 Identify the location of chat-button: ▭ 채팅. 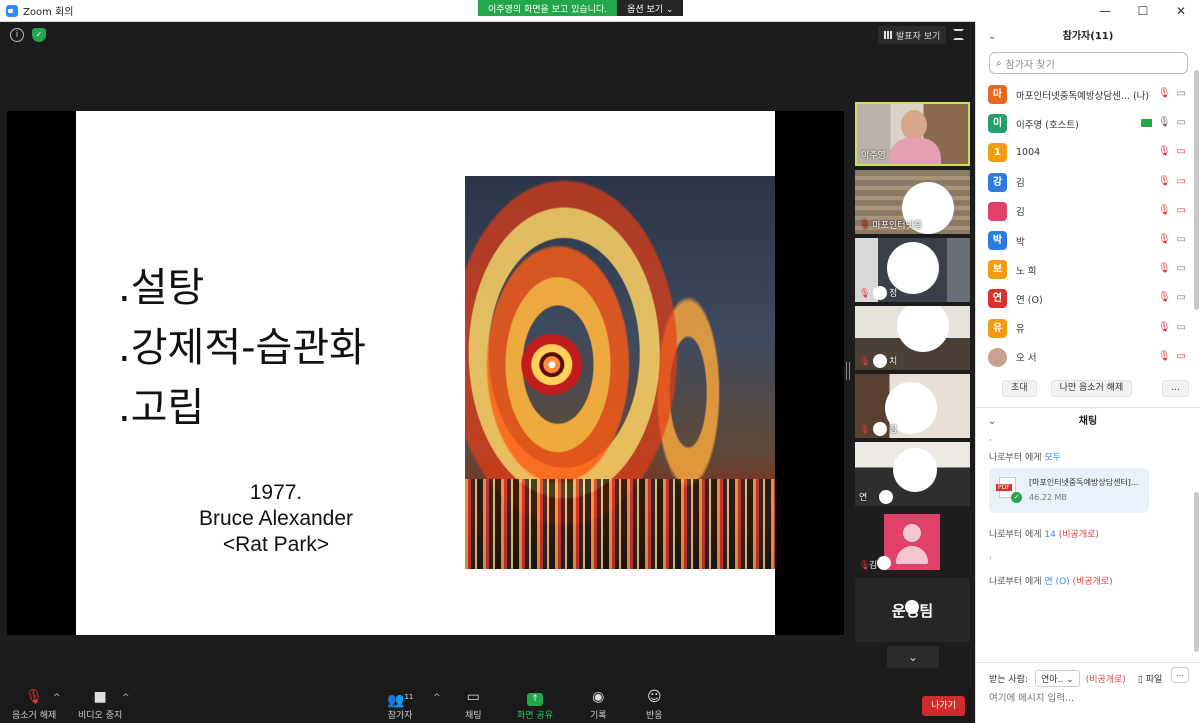
(473, 705).